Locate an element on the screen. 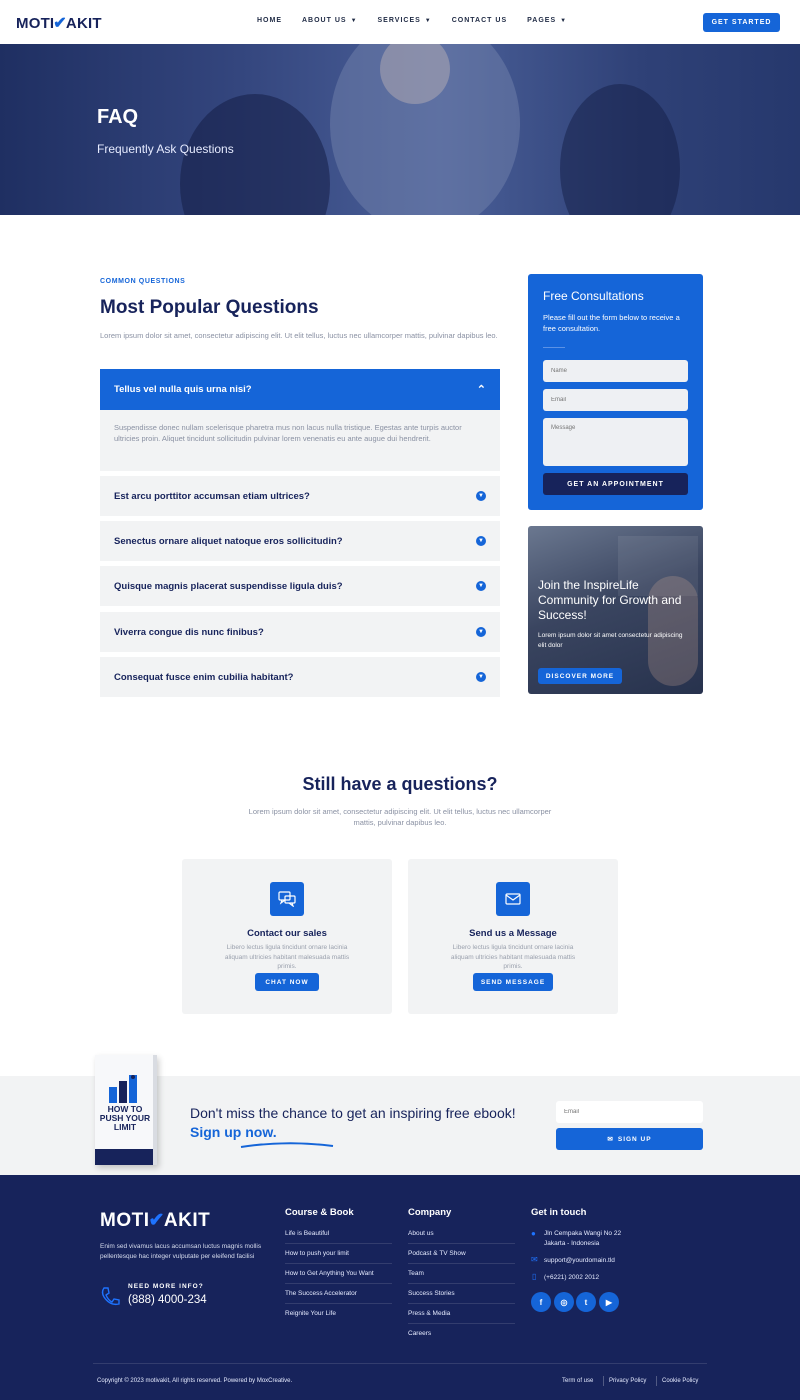 This screenshot has height=1400, width=800. mail-icon is located at coordinates (513, 899).